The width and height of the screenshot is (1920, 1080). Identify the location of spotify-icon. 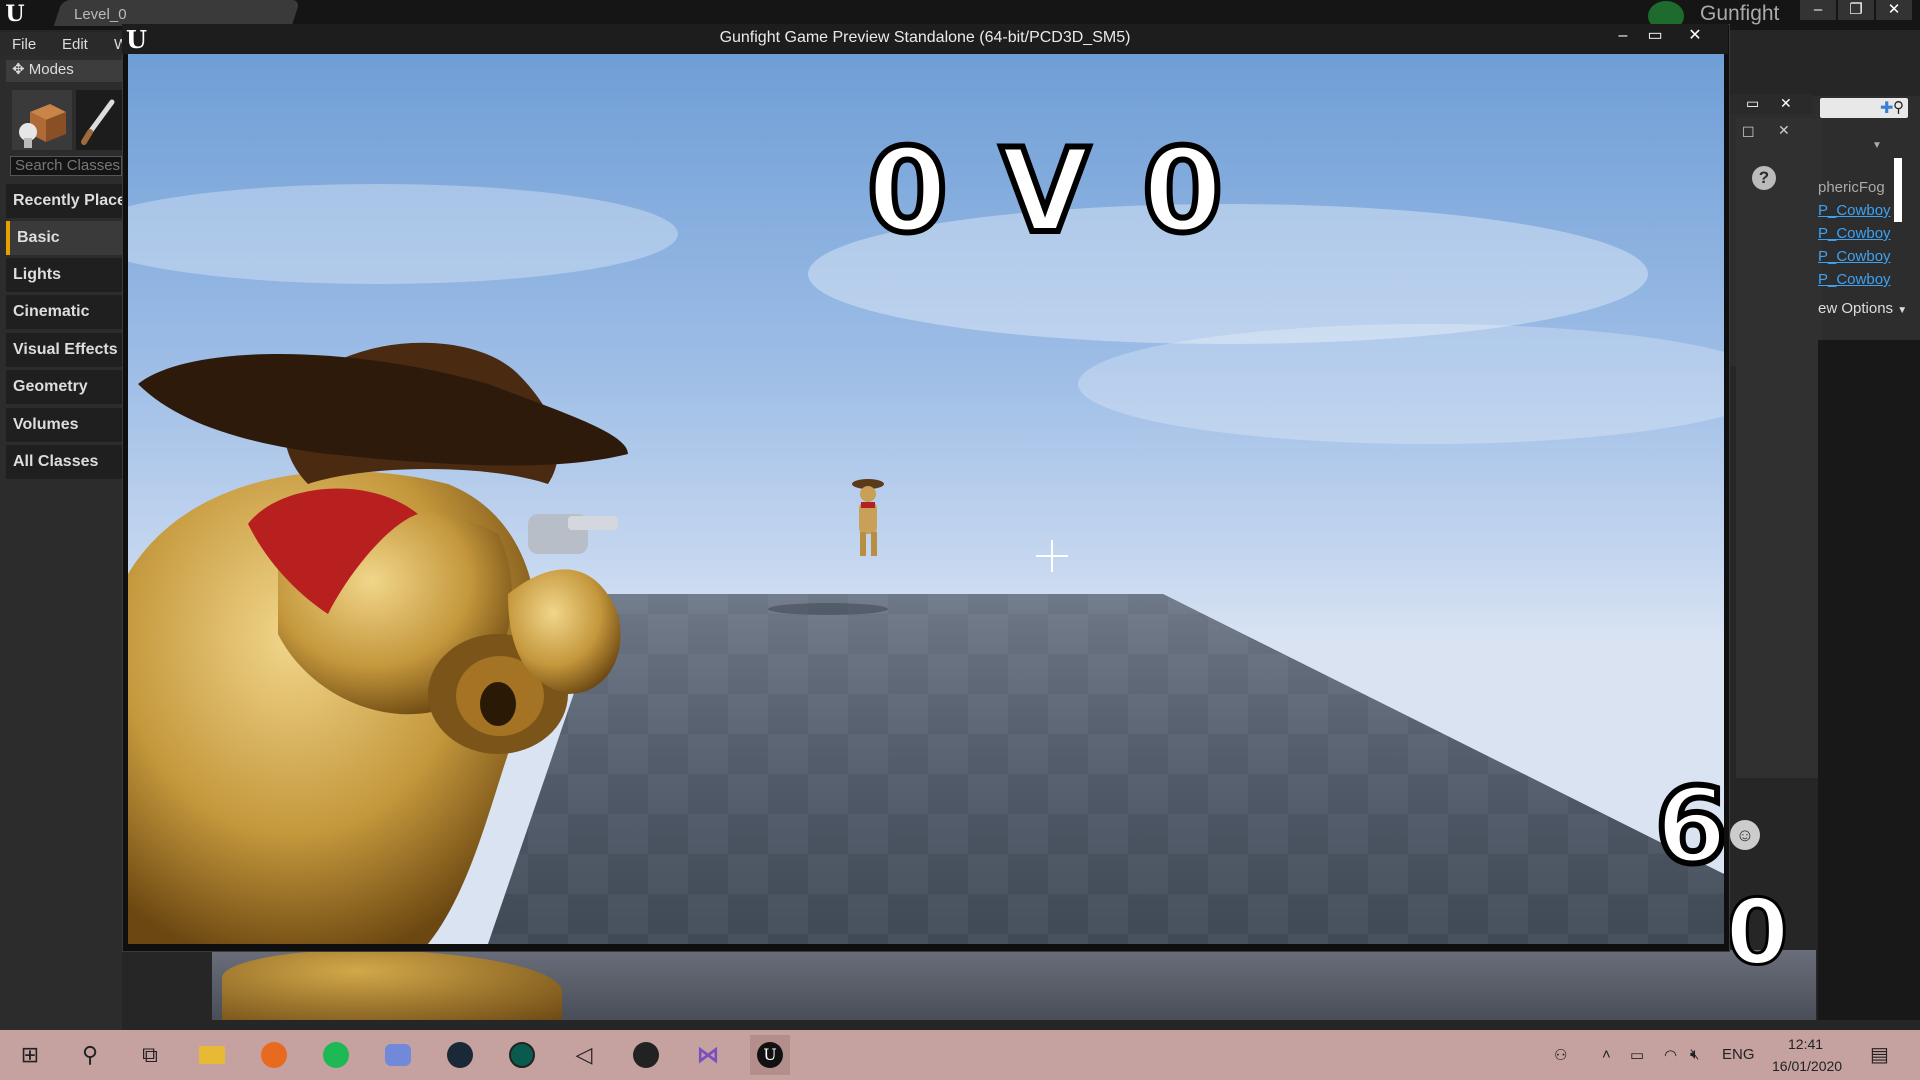
(336, 1055).